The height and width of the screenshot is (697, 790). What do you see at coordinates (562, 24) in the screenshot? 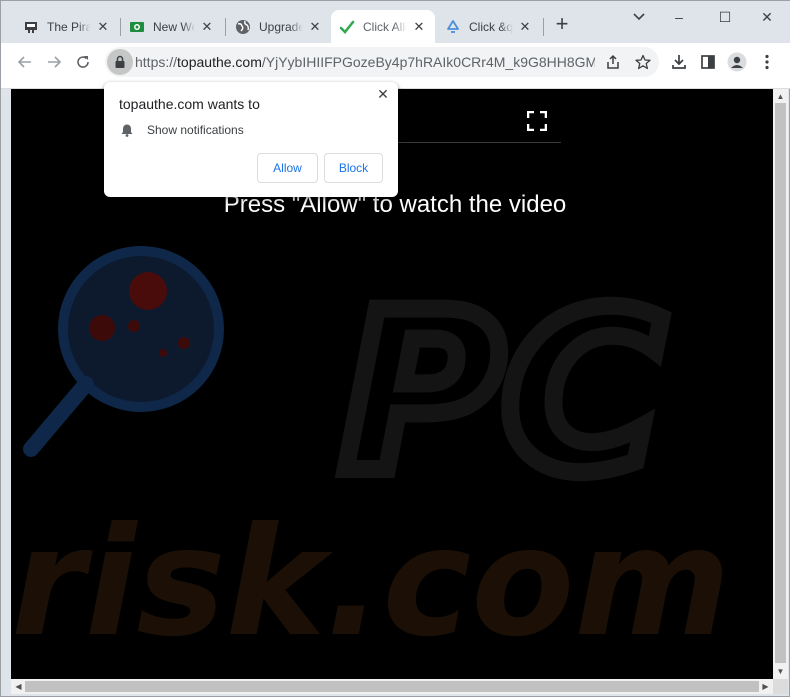
I see `new-tab-button: +` at bounding box center [562, 24].